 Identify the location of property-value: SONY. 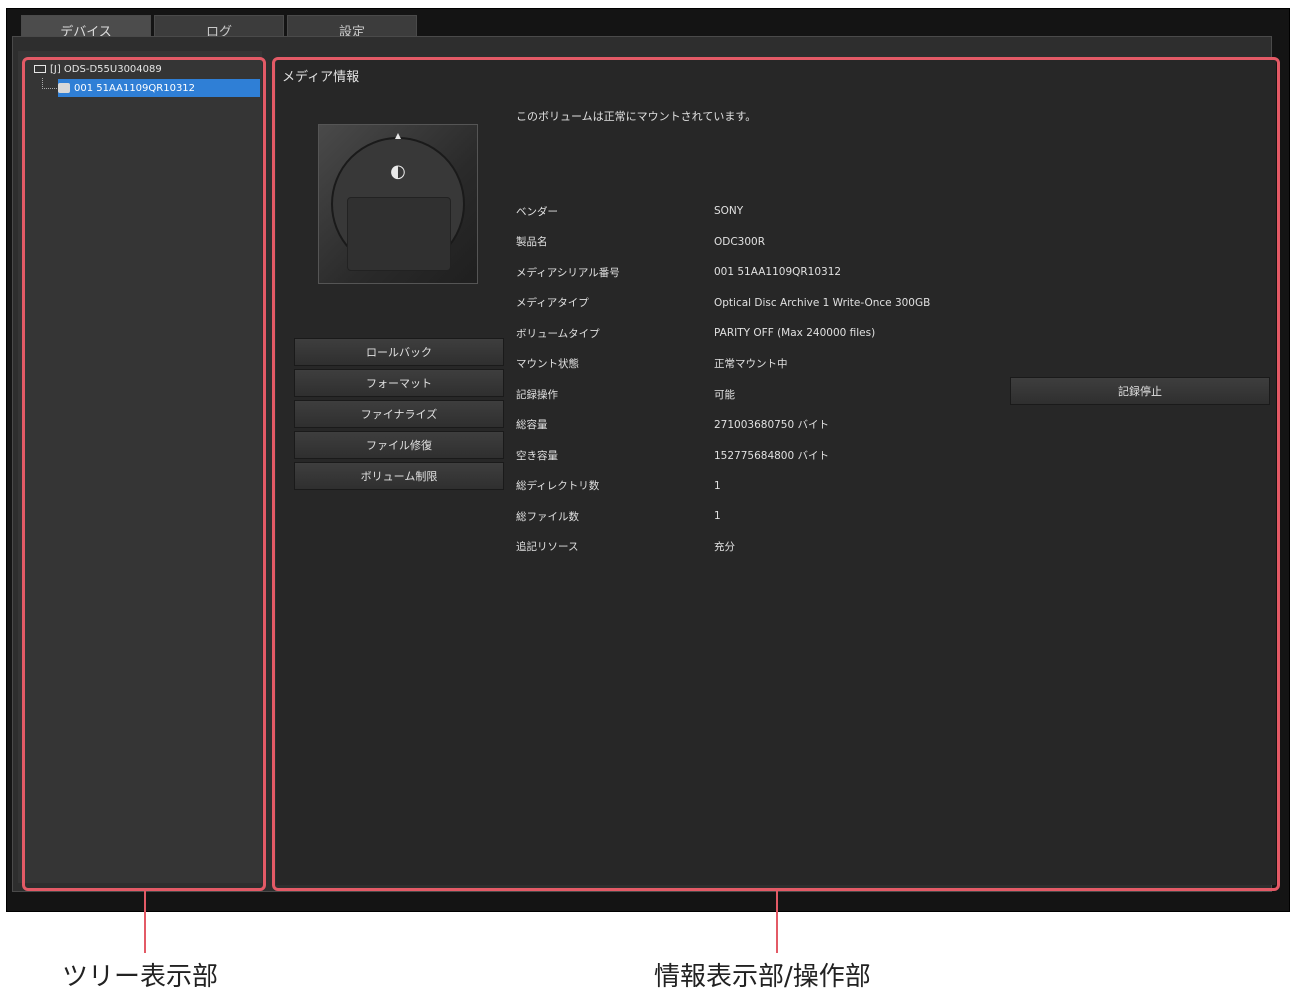
(729, 211).